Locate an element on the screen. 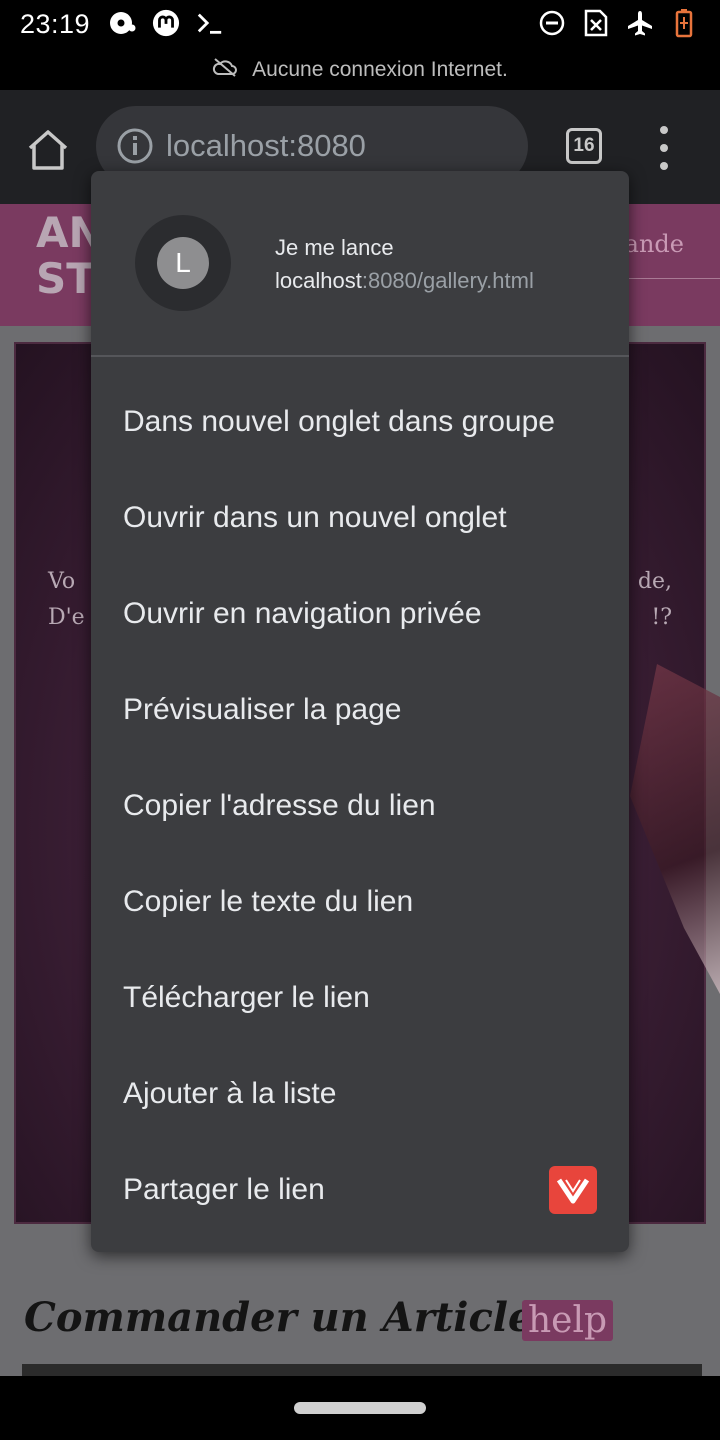 This screenshot has height=1440, width=720. menu-item-open-in-group: Dans nouvel onglet dans groupe is located at coordinates (360, 422).